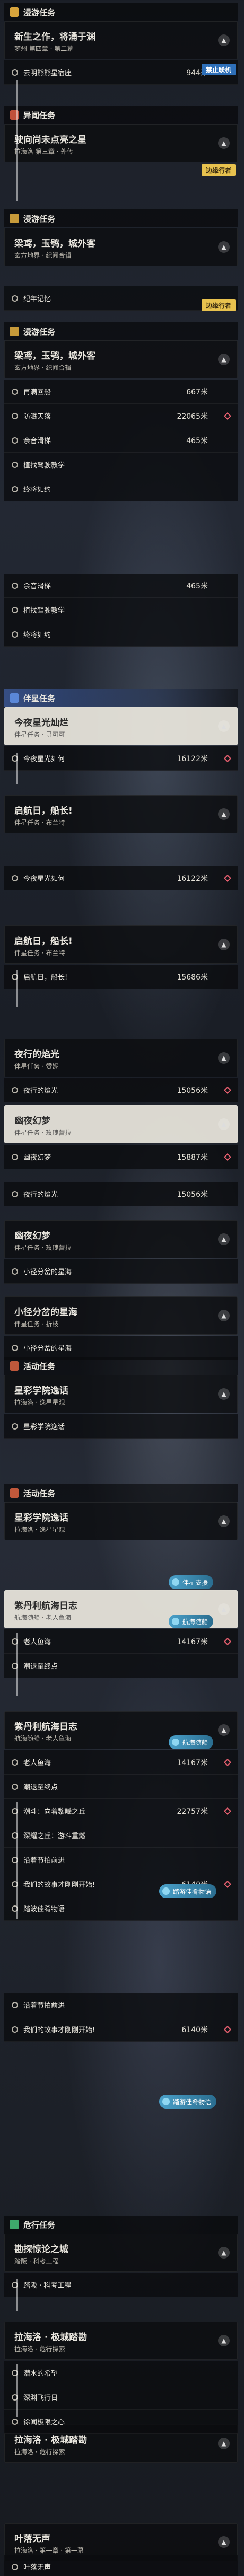 Image resolution: width=244 pixels, height=2576 pixels. I want to click on objective-label: 潮退至终点, so click(41, 1667).